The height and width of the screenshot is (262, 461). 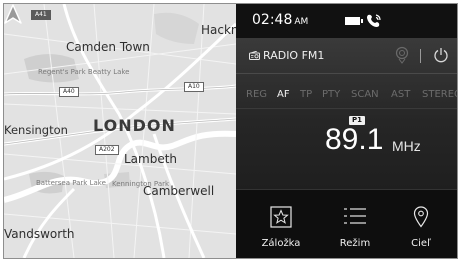 I want to click on mode-button: Režim, so click(x=355, y=224).